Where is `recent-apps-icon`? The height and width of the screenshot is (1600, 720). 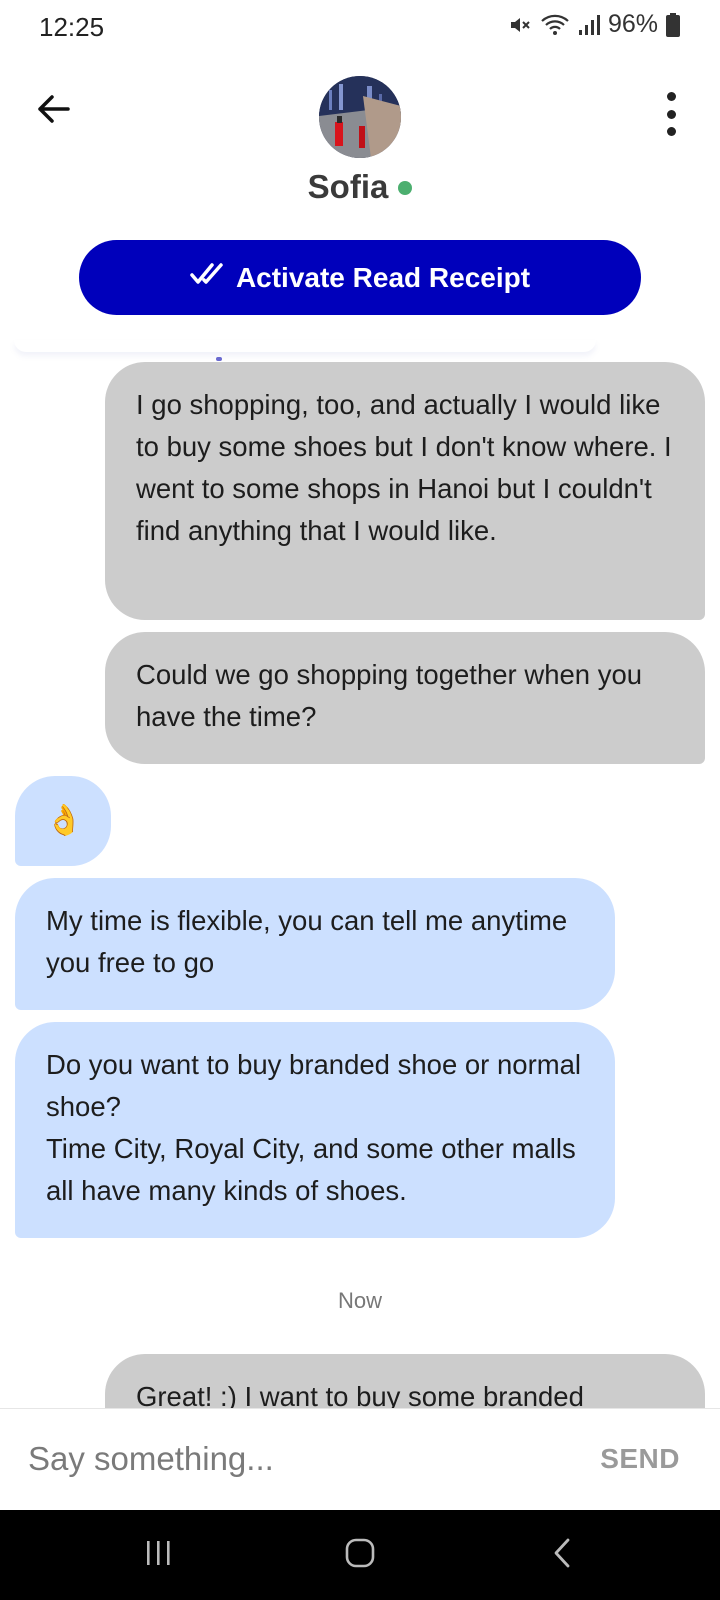 recent-apps-icon is located at coordinates (158, 1555).